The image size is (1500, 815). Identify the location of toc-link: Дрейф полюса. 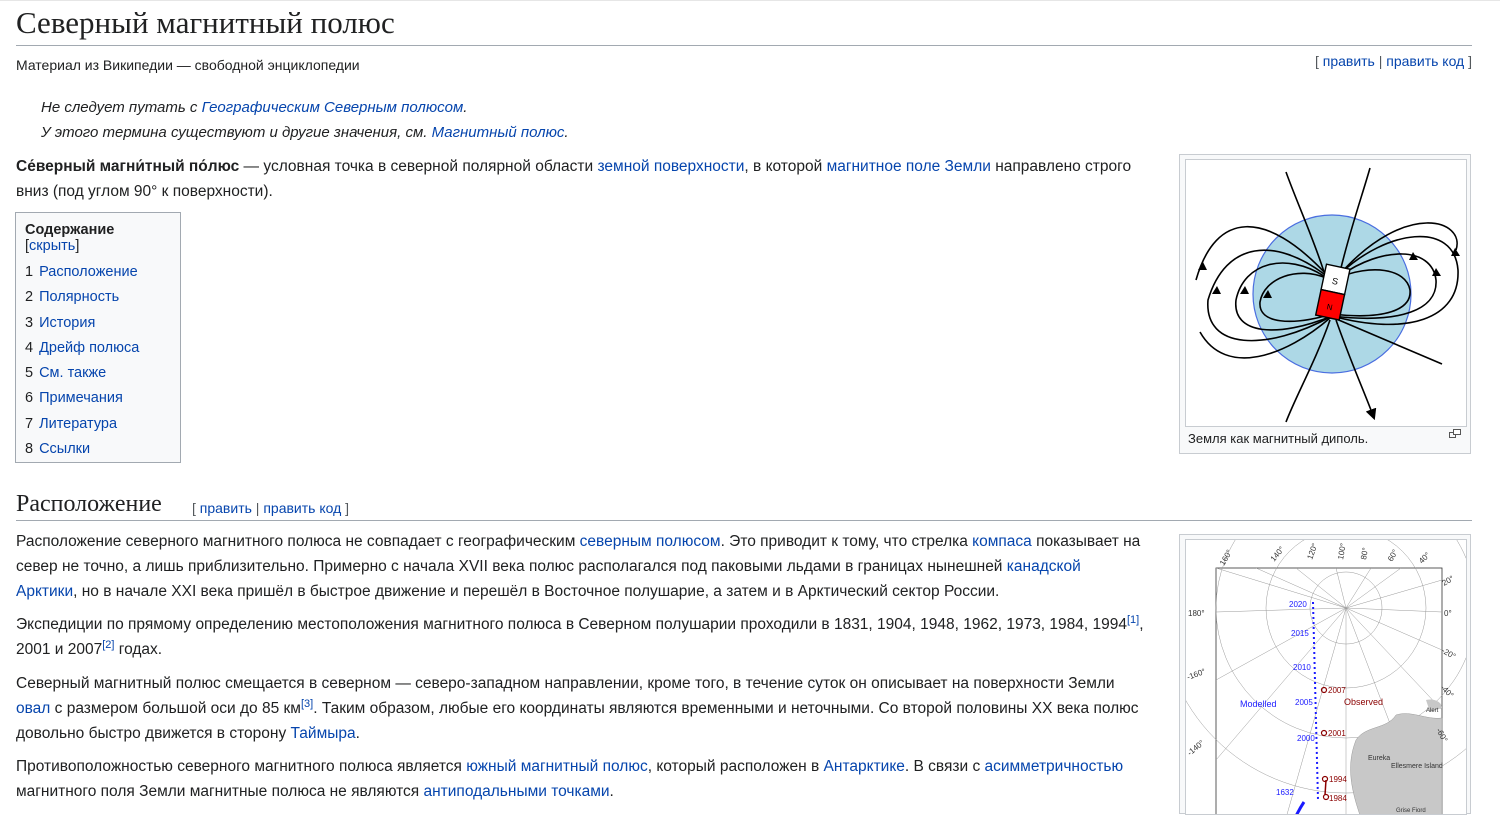
(89, 348).